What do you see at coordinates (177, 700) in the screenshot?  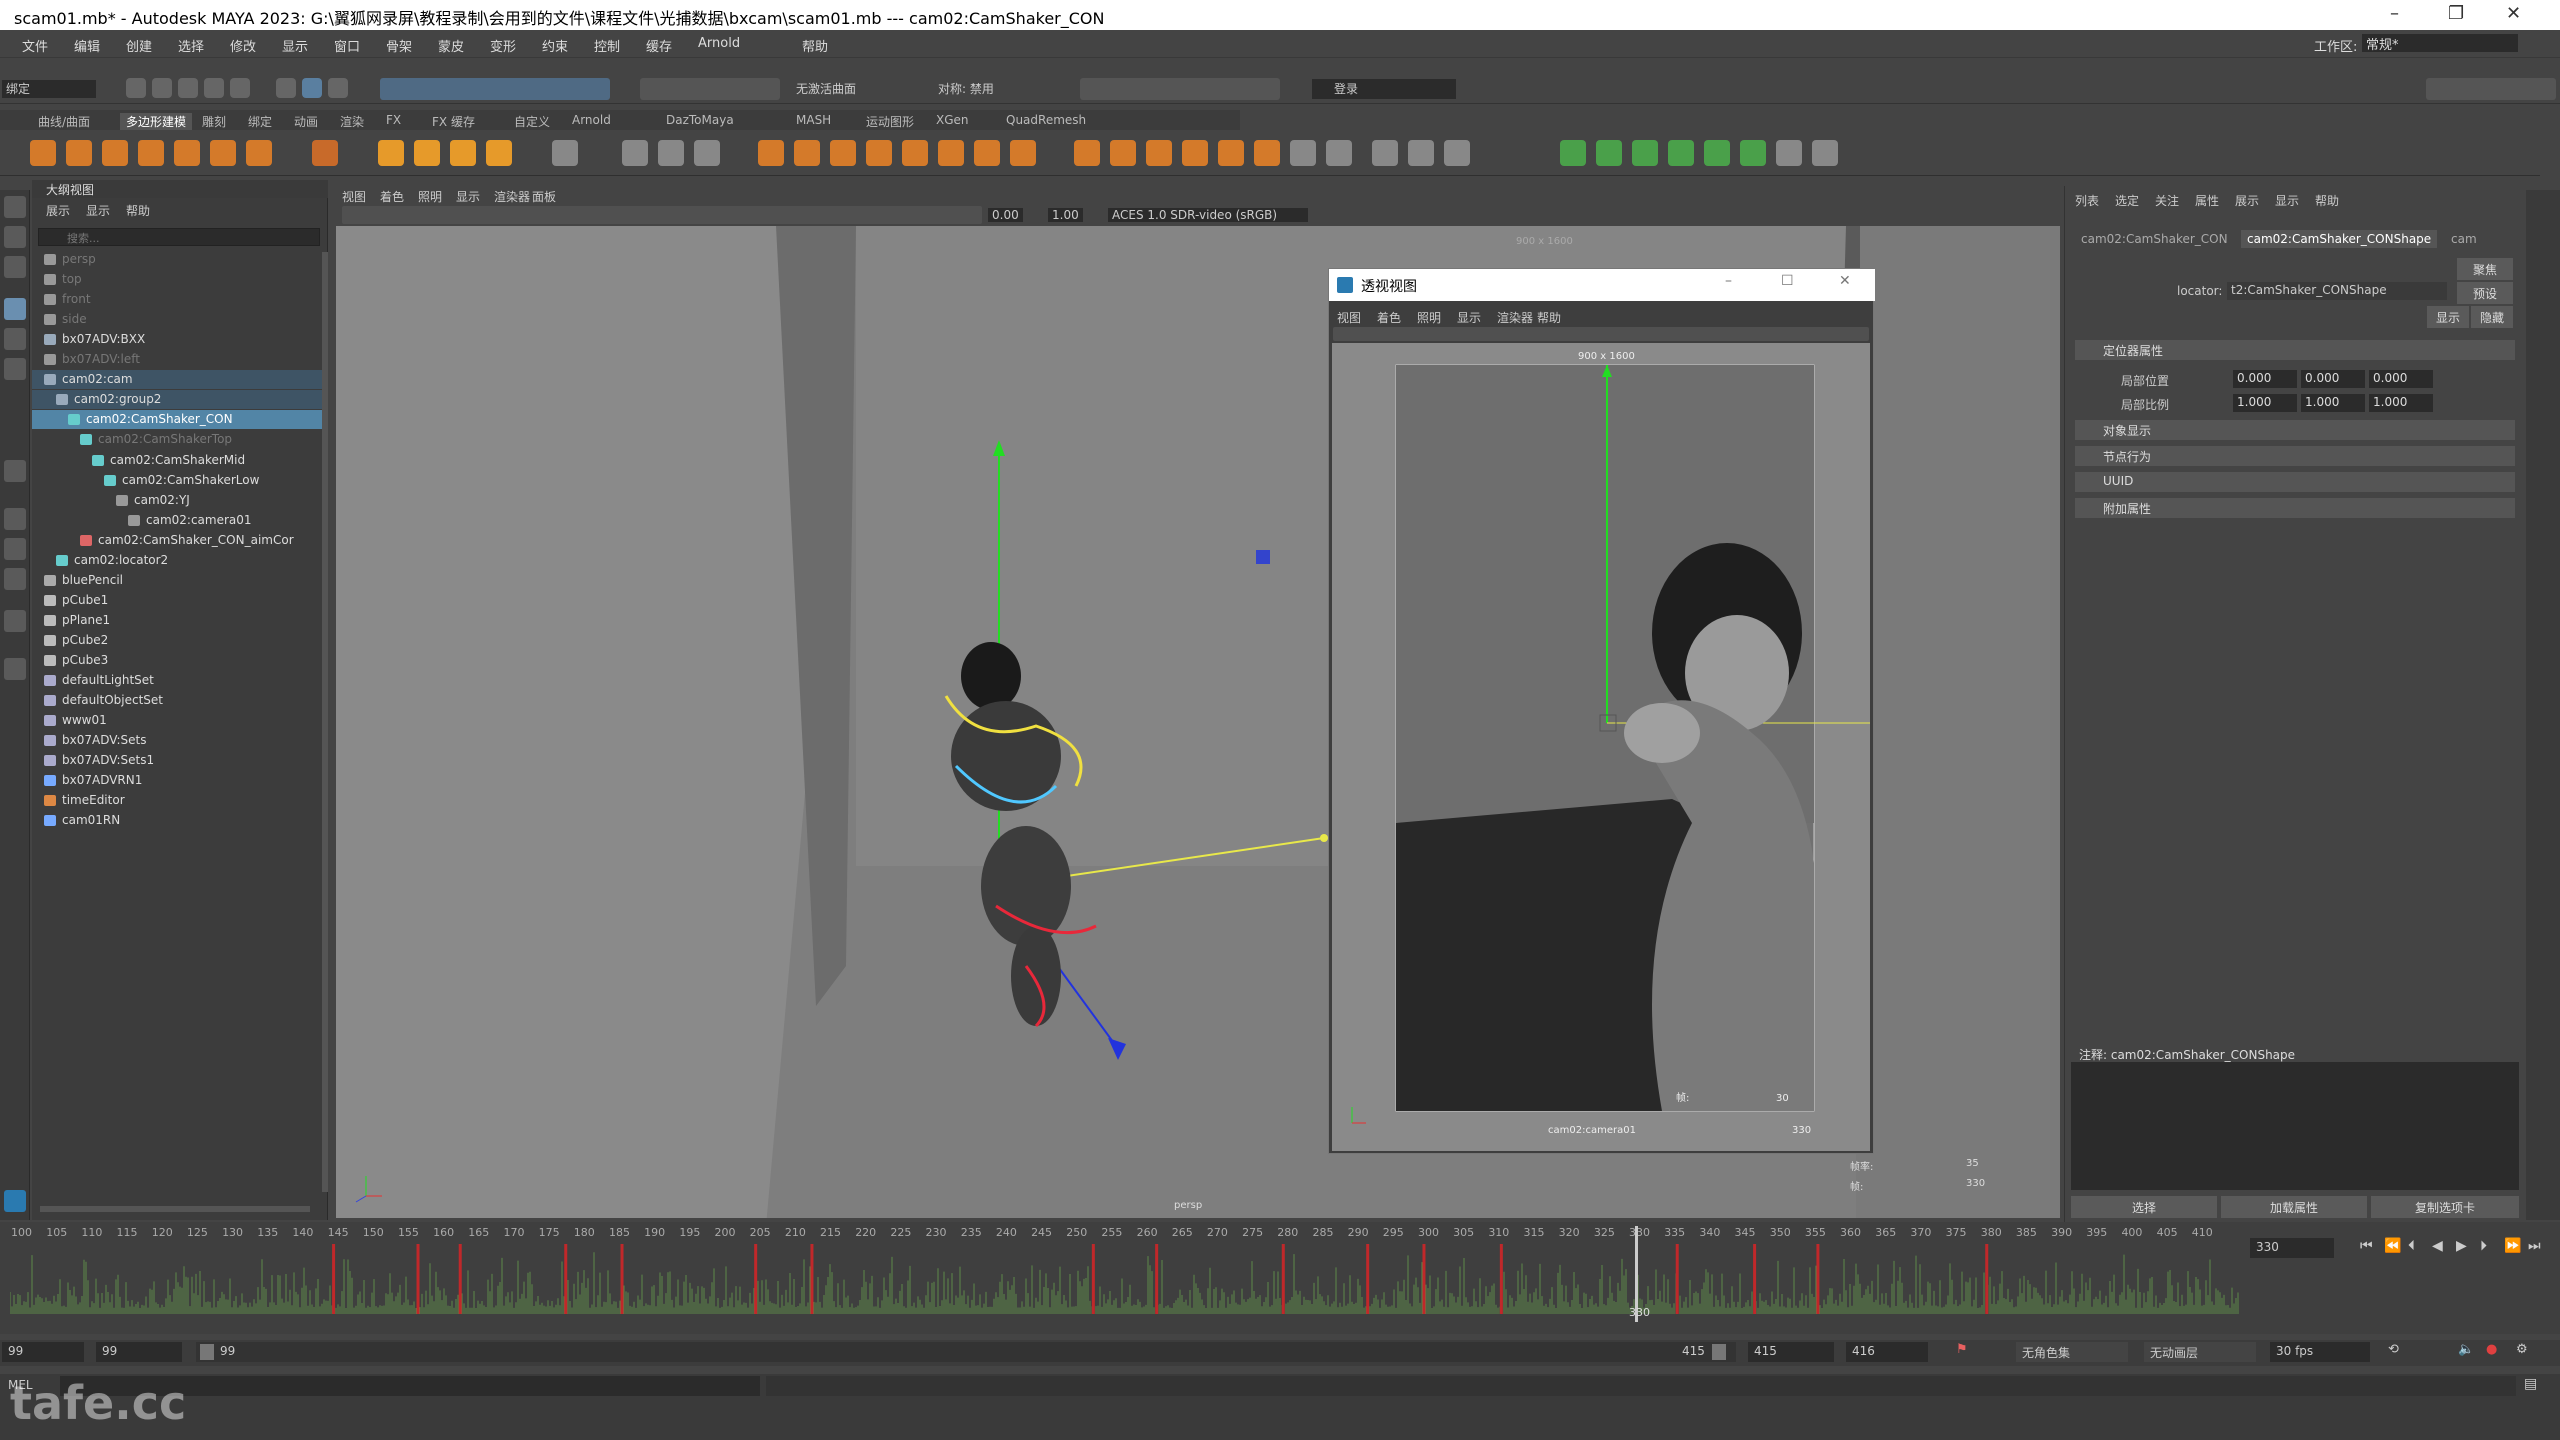 I see `outliner-item: defaultObjectSet` at bounding box center [177, 700].